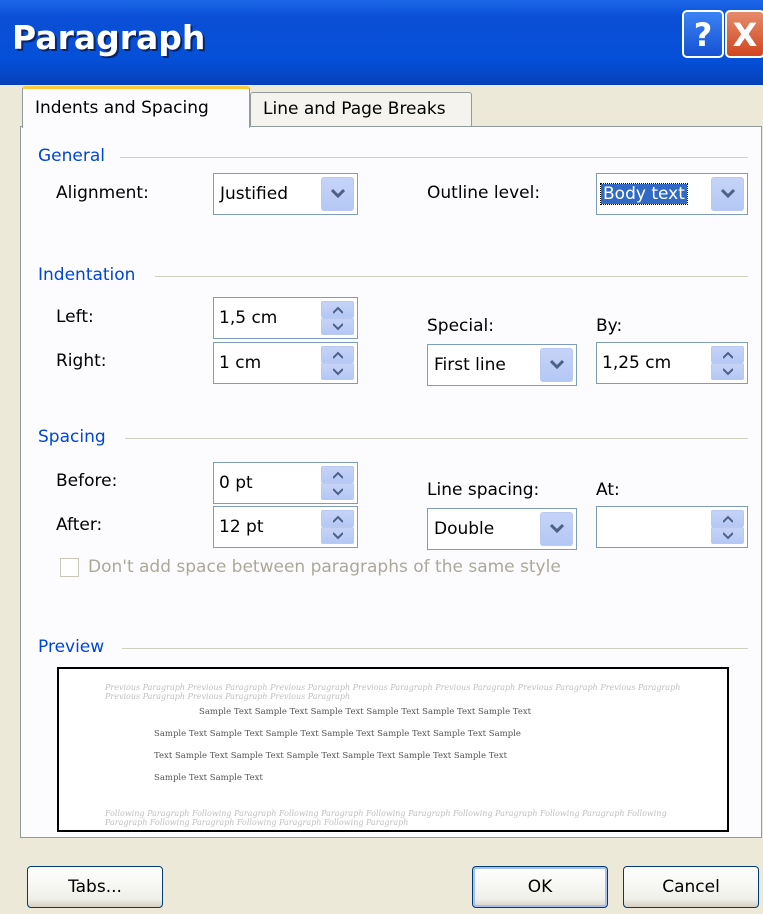  I want to click on left-indent-value: 1,5 cm, so click(248, 318).